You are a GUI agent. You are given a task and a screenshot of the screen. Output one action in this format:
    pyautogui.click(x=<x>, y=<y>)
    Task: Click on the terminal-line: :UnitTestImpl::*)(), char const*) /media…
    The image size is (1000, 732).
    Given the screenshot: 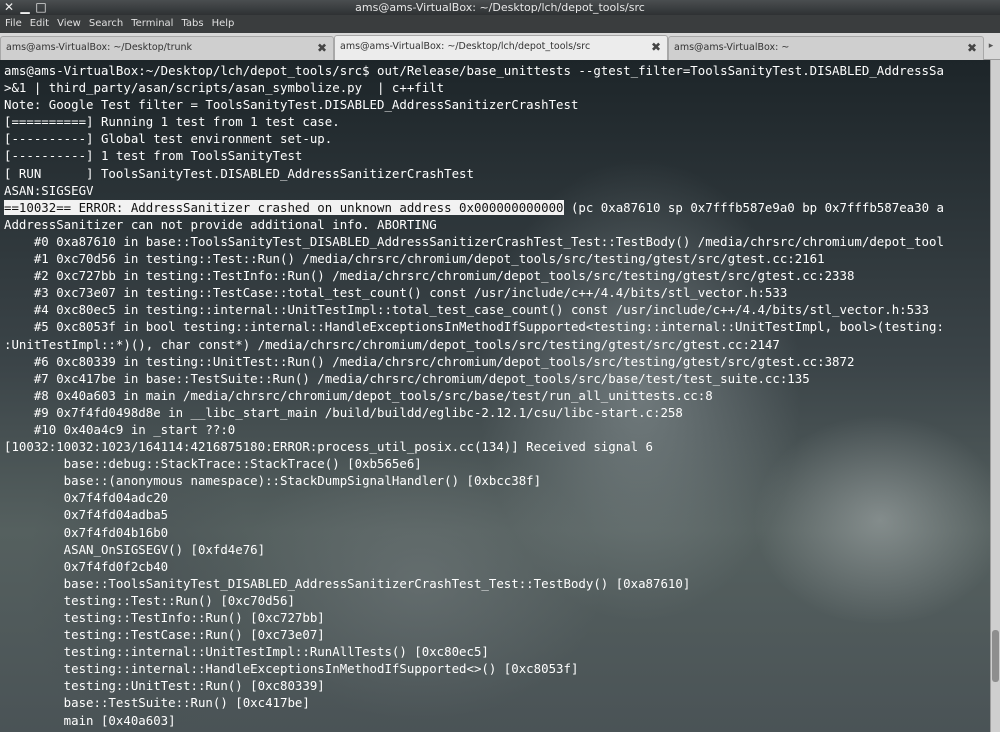 What is the action you would take?
    pyautogui.click(x=392, y=344)
    